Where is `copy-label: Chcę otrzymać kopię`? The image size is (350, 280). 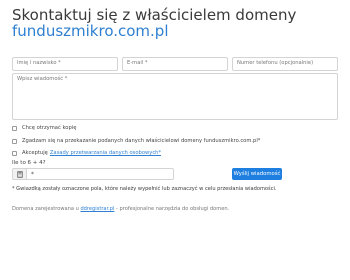 copy-label: Chcę otrzymać kopię is located at coordinates (49, 128).